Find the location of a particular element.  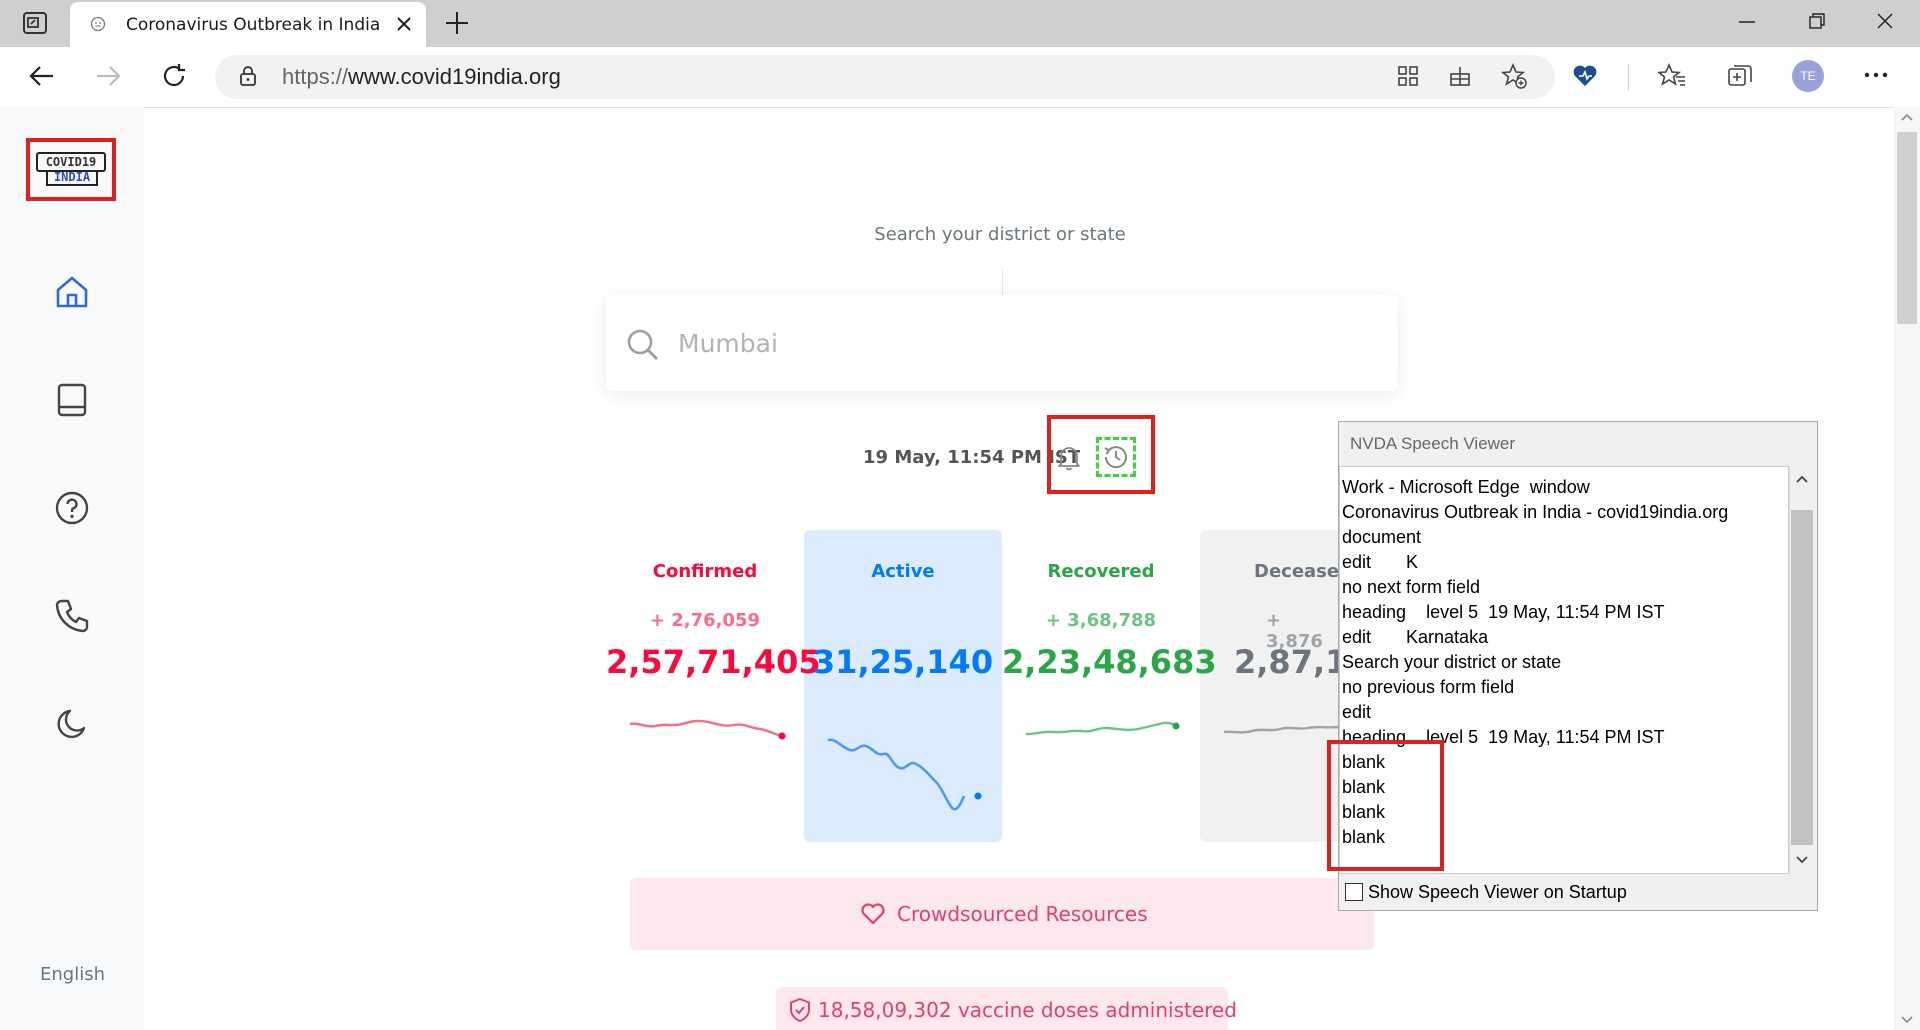

site-logo: COVID19 INDIA is located at coordinates (71, 171).